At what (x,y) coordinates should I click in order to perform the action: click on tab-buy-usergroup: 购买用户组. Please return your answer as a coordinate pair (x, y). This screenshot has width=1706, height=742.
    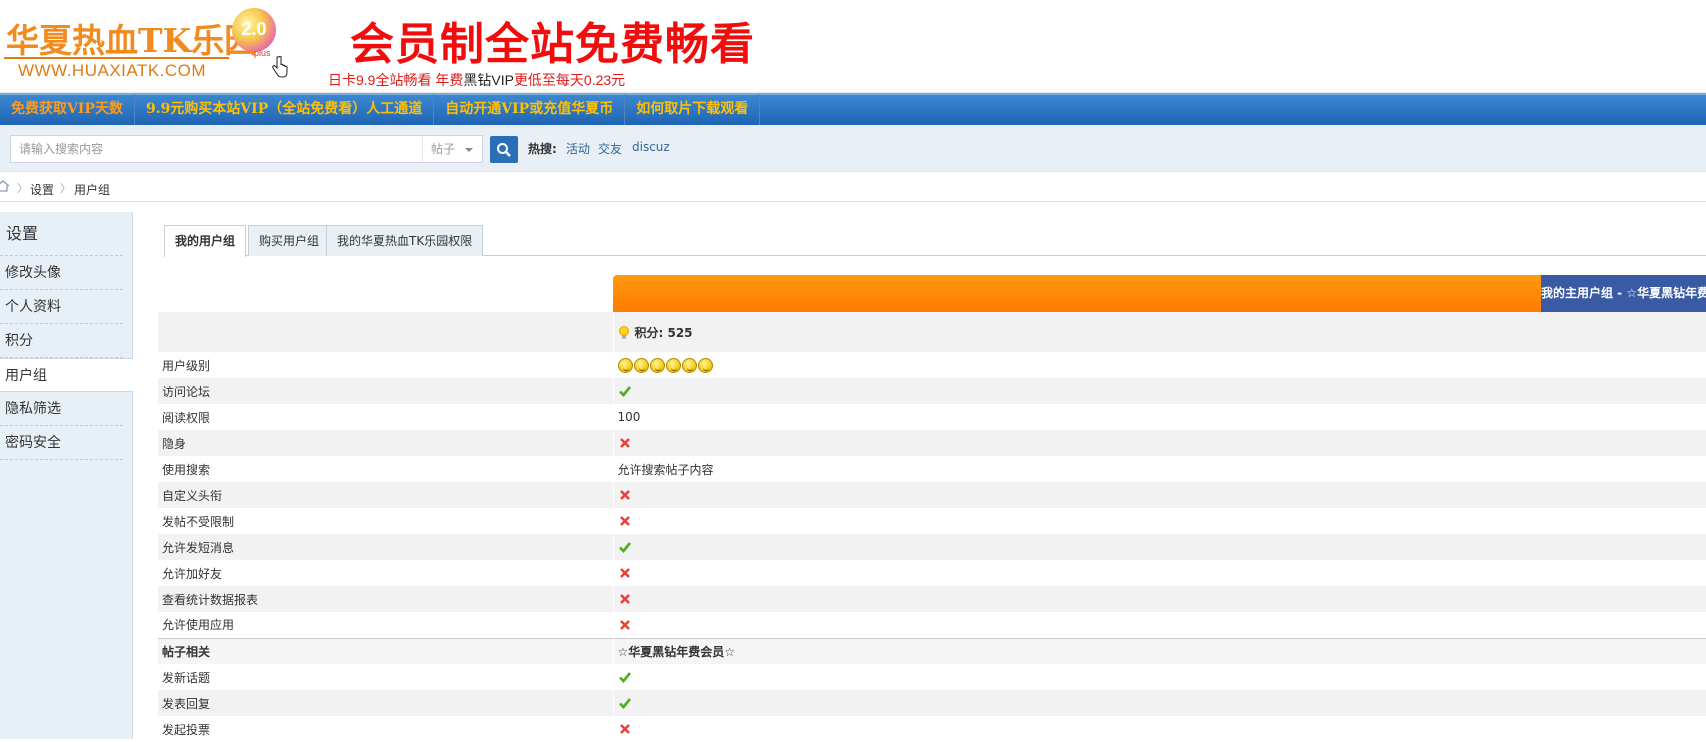
    Looking at the image, I should click on (289, 240).